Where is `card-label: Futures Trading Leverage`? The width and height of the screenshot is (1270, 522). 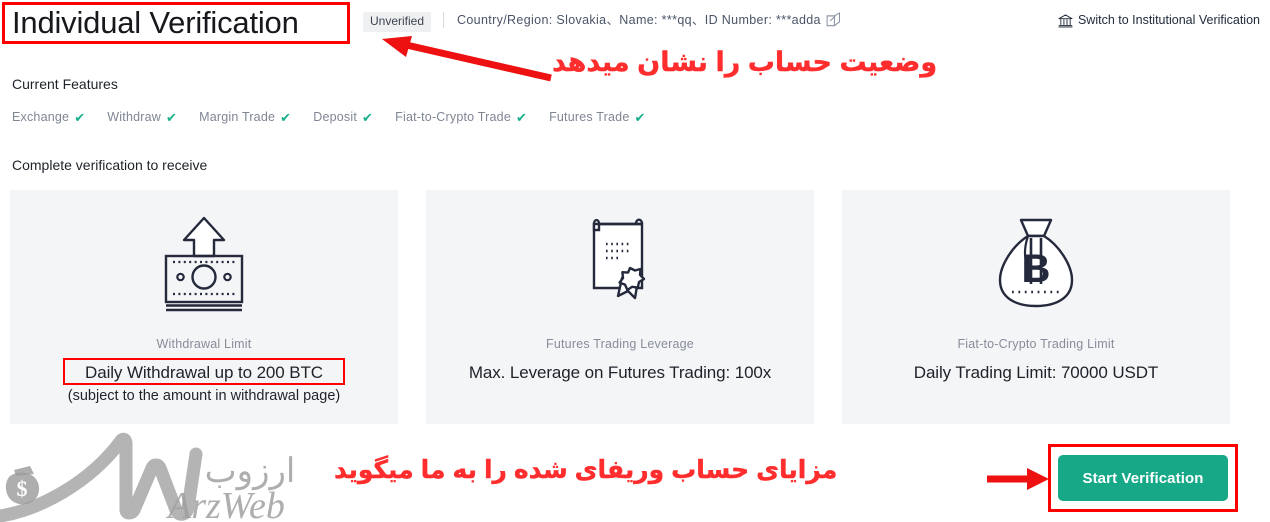
card-label: Futures Trading Leverage is located at coordinates (620, 344).